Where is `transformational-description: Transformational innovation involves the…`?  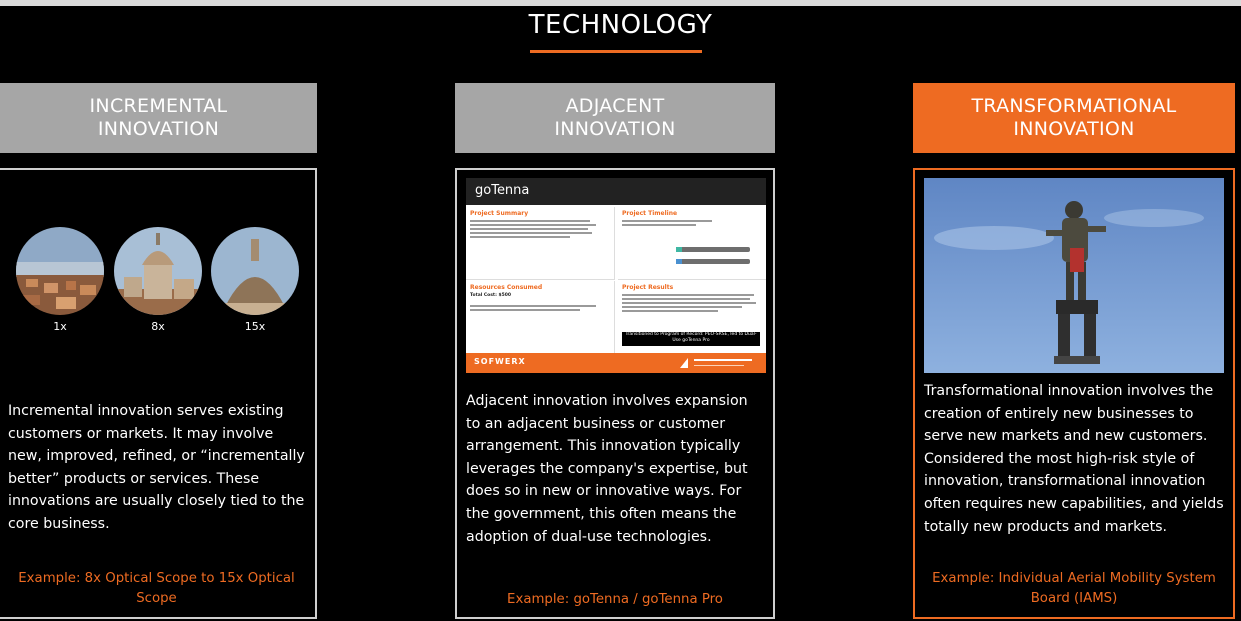 transformational-description: Transformational innovation involves the… is located at coordinates (1074, 459).